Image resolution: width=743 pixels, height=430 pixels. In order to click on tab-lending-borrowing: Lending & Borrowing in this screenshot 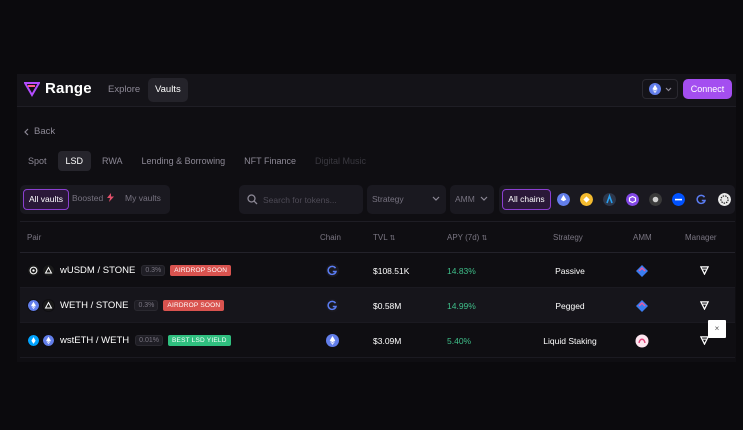, I will do `click(184, 161)`.